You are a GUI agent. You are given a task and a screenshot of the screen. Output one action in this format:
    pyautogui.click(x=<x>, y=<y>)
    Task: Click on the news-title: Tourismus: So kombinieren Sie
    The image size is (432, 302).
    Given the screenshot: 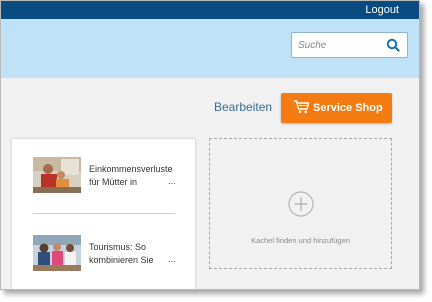 What is the action you would take?
    pyautogui.click(x=131, y=255)
    